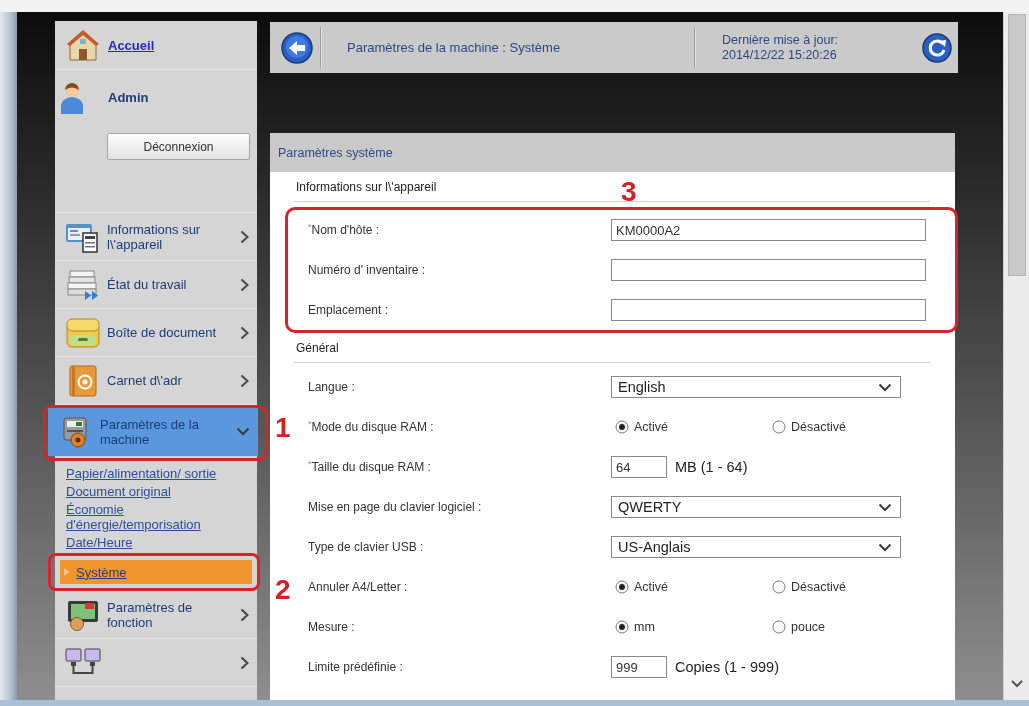 Image resolution: width=1029 pixels, height=706 pixels. Describe the element at coordinates (283, 590) in the screenshot. I see `callout-number: 2` at that location.